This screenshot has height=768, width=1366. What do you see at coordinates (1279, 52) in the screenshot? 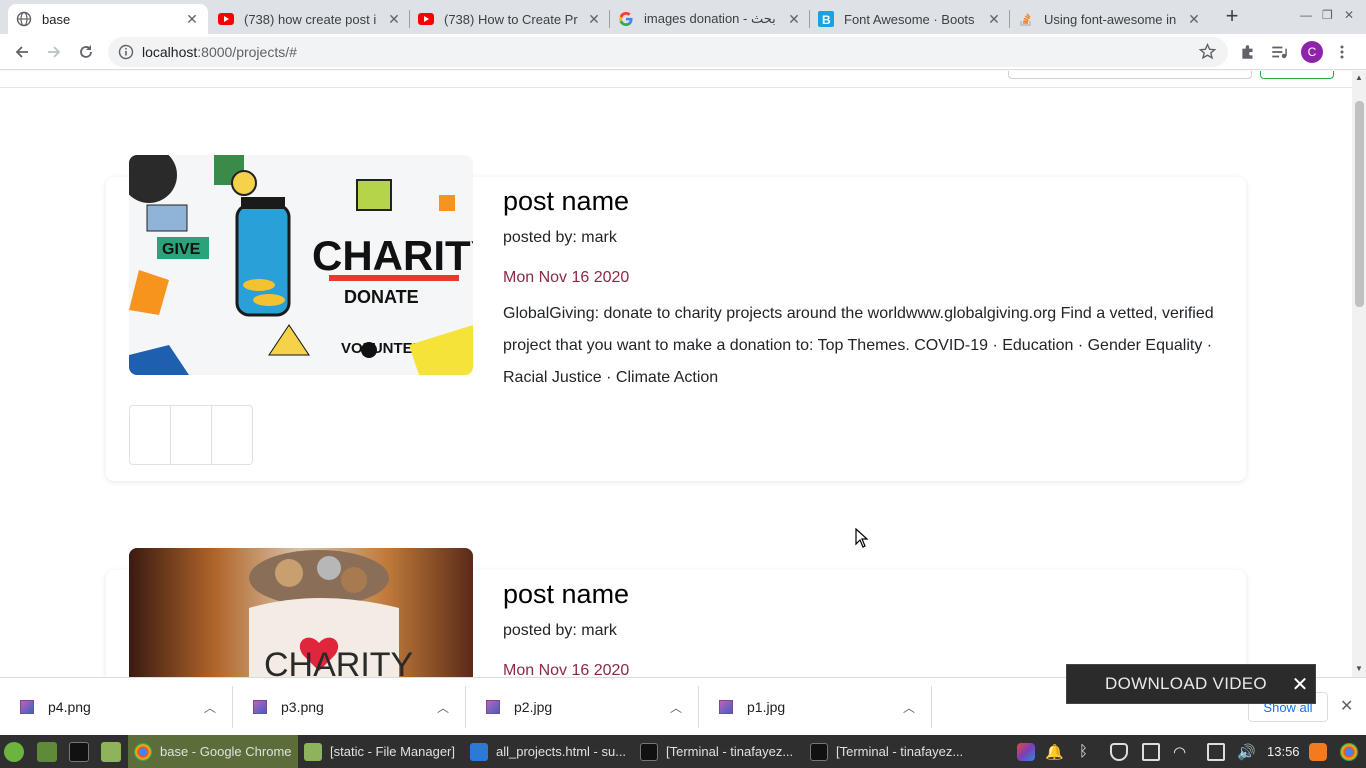
I see `media-queue-icon` at bounding box center [1279, 52].